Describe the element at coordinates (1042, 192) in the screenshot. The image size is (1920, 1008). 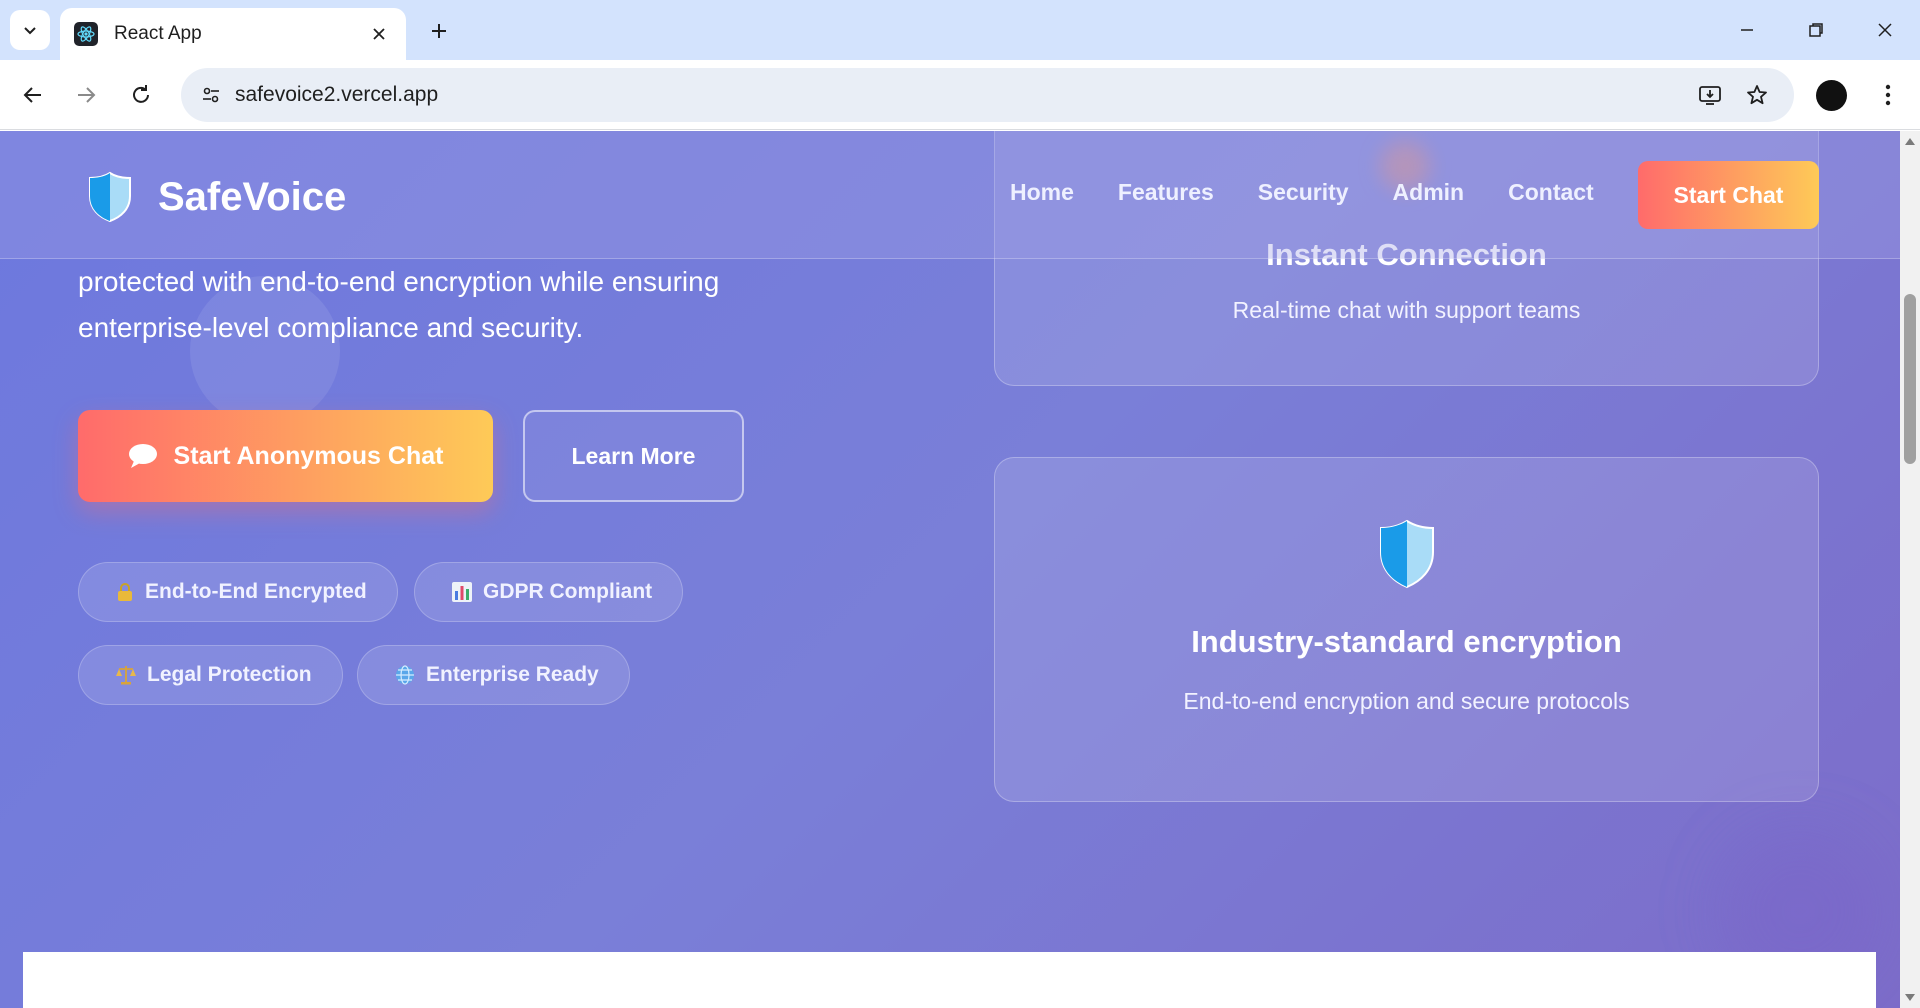
I see `nav-link-home: Home` at that location.